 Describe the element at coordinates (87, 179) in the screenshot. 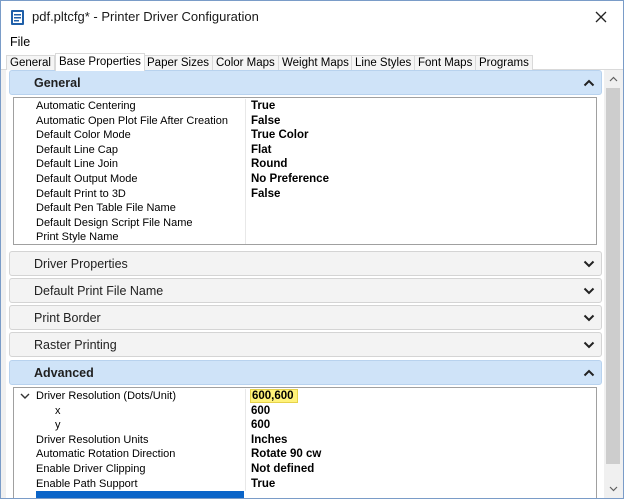

I see `property-name: Default Output Mode` at that location.